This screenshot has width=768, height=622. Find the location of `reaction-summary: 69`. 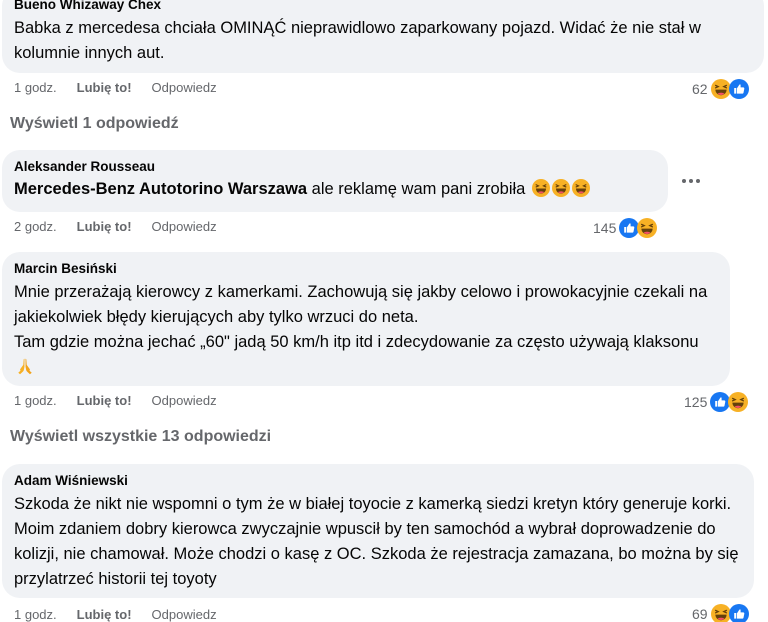

reaction-summary: 69 is located at coordinates (720, 613).